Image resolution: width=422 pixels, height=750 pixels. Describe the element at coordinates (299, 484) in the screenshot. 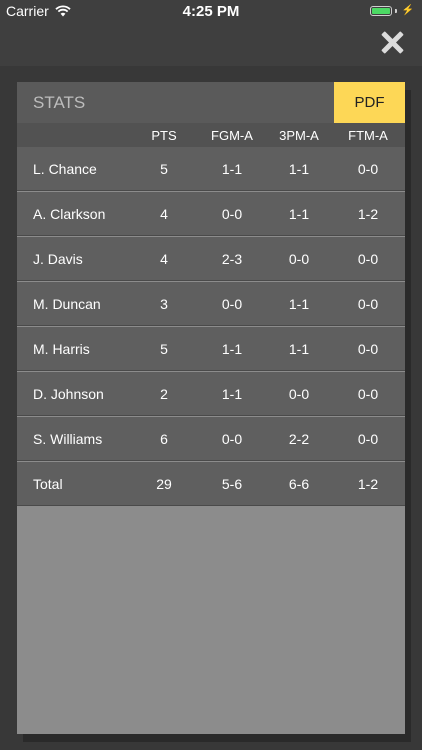

I see `3pm-cell: 6-6` at that location.